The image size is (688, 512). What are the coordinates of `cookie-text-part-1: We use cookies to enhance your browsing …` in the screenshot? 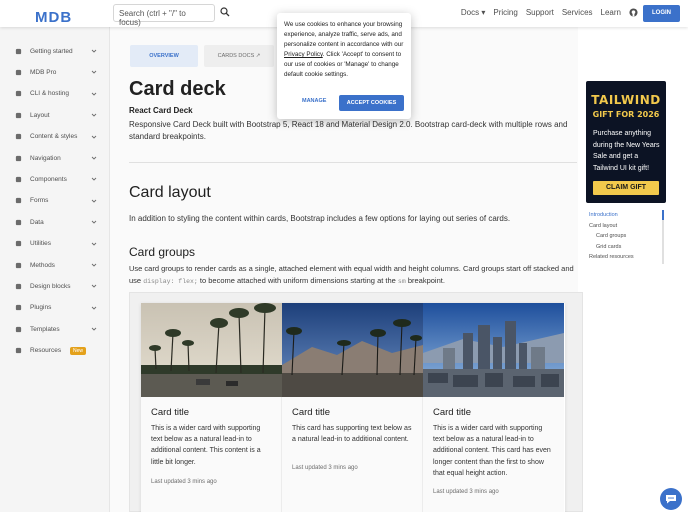 It's located at (344, 34).